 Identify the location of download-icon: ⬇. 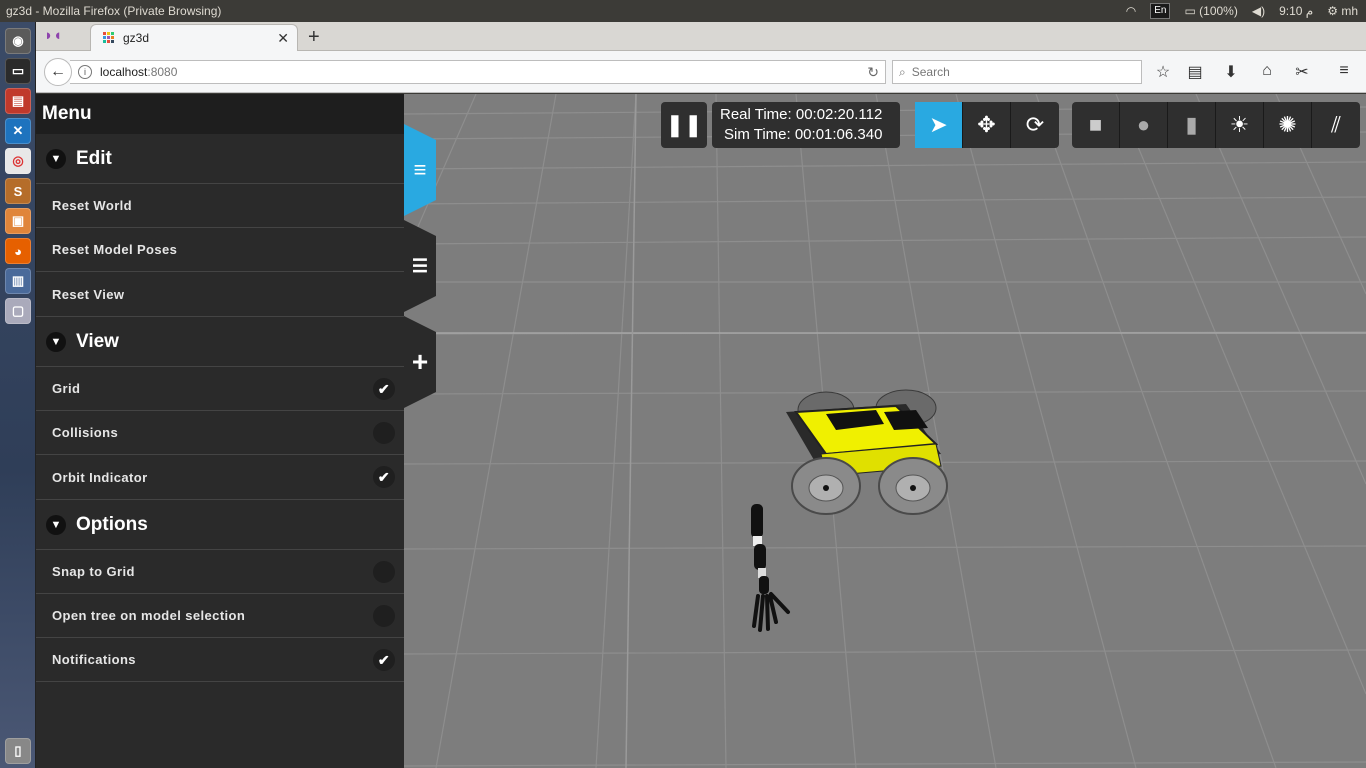
(1231, 72).